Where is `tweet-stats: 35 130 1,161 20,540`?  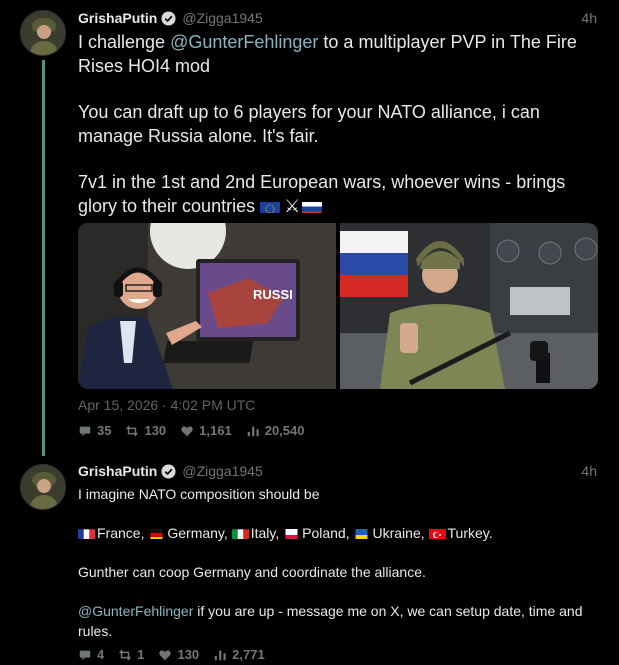
tweet-stats: 35 130 1,161 20,540 is located at coordinates (191, 430).